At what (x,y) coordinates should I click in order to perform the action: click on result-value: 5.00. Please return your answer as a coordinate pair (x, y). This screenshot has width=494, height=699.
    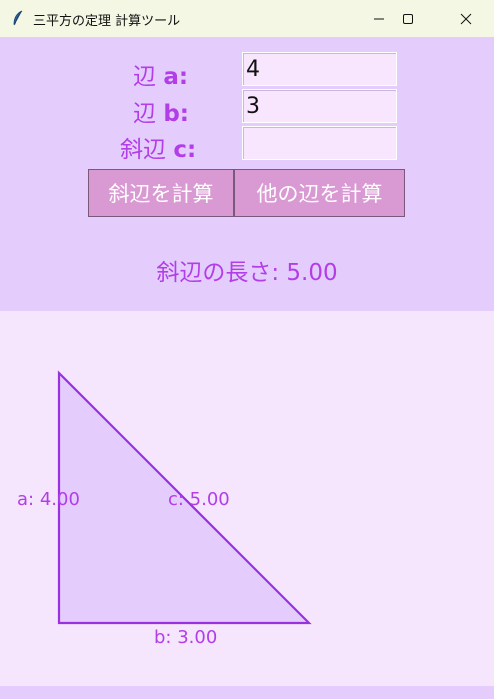
    Looking at the image, I should click on (312, 273).